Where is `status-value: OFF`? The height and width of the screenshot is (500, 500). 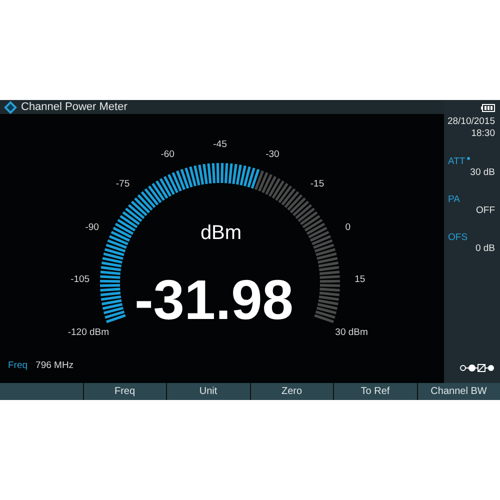
status-value: OFF is located at coordinates (485, 210).